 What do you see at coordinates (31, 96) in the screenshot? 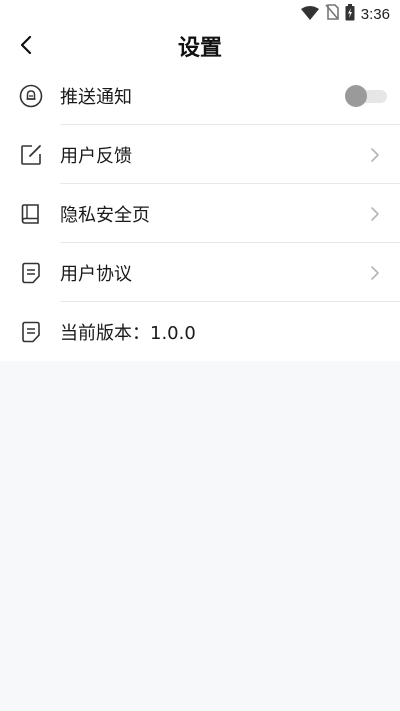
I see `push-notification-icon` at bounding box center [31, 96].